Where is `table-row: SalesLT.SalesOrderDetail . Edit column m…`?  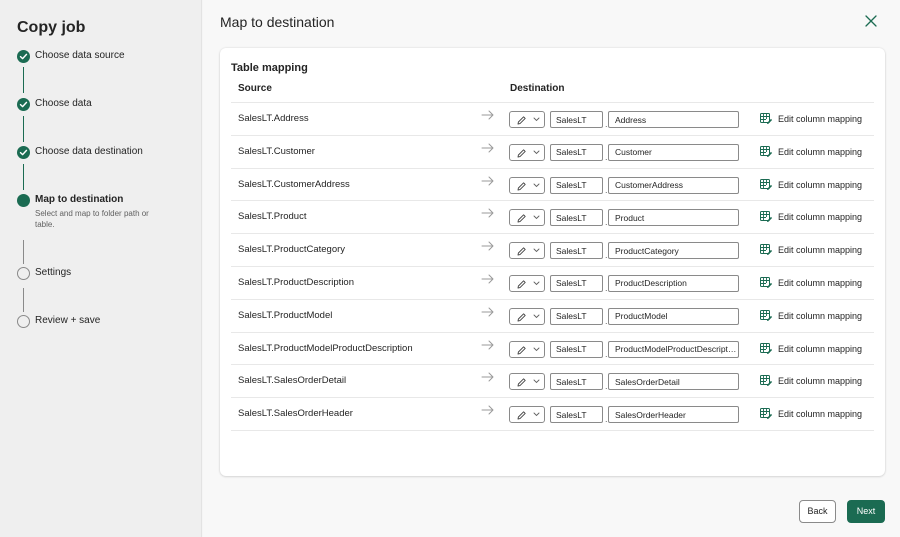 table-row: SalesLT.SalesOrderDetail . Edit column m… is located at coordinates (552, 382).